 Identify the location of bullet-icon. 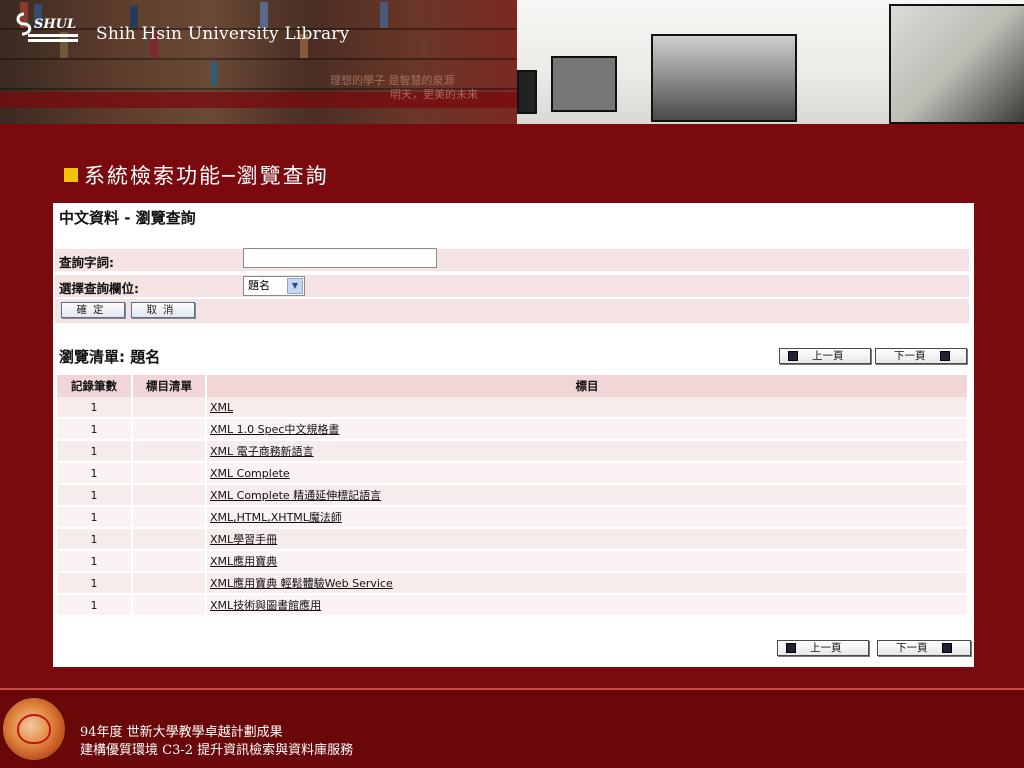
(71, 175).